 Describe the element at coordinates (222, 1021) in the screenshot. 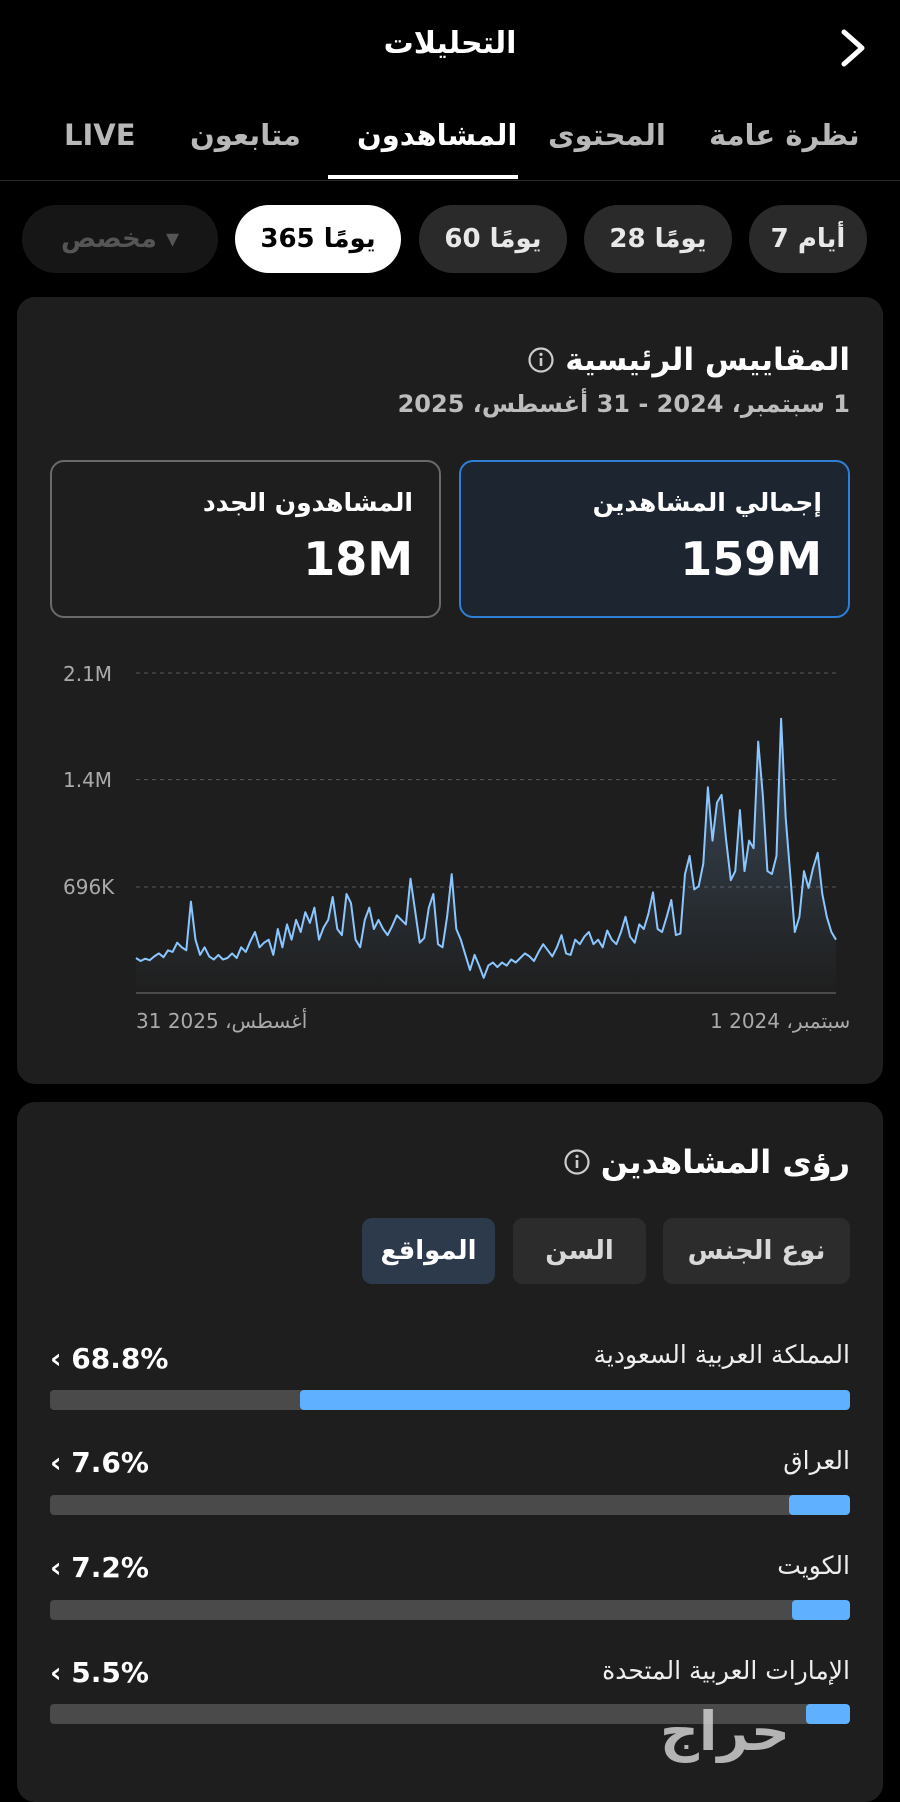

I see `x-axis-end-label: أغسطس، 2025 31` at that location.